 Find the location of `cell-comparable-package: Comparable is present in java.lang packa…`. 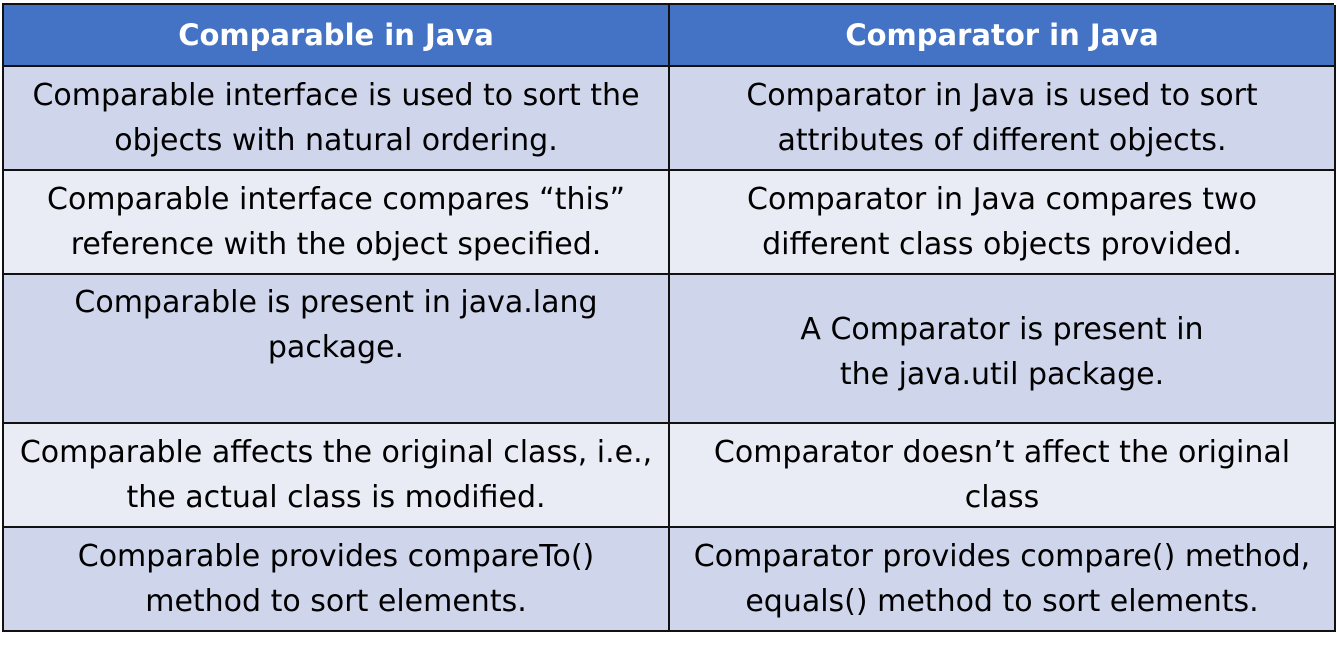

cell-comparable-package: Comparable is present in java.lang packa… is located at coordinates (337, 349).